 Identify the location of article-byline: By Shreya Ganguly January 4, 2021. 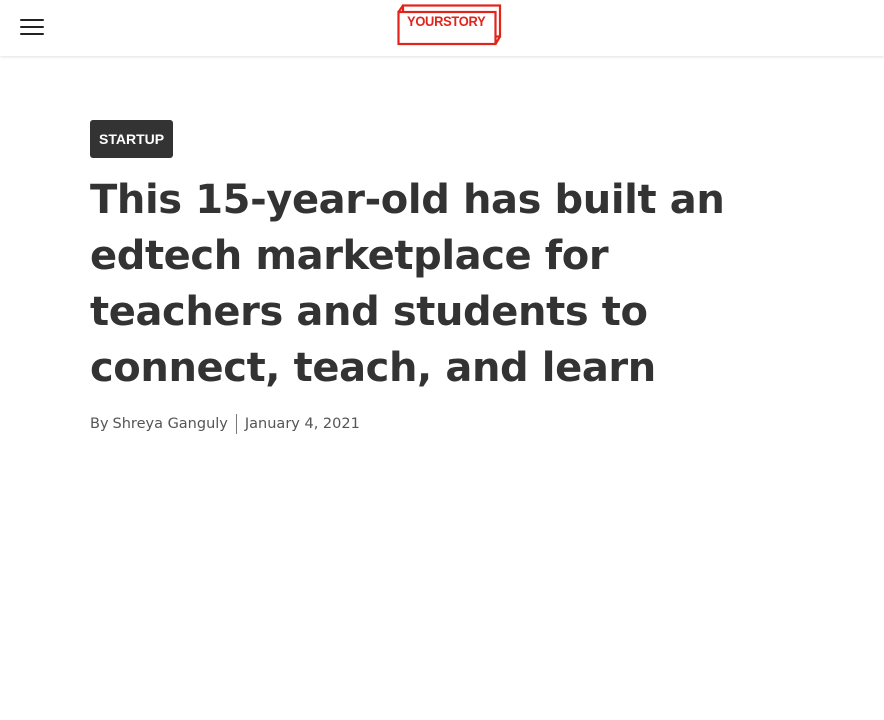
(225, 424).